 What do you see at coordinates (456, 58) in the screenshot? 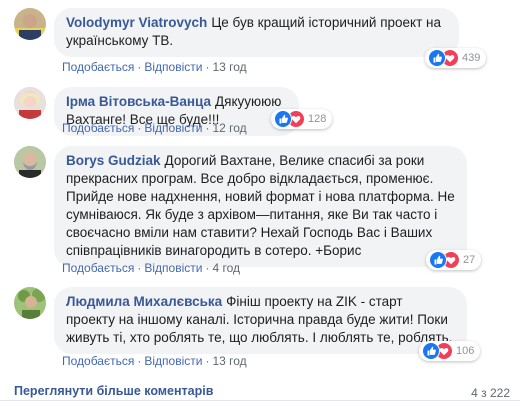
I see `reactions-badge: 439` at bounding box center [456, 58].